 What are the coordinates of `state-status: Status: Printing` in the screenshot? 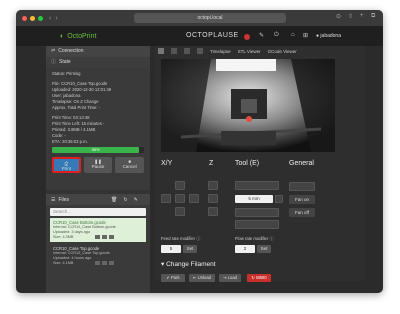 It's located at (66, 73).